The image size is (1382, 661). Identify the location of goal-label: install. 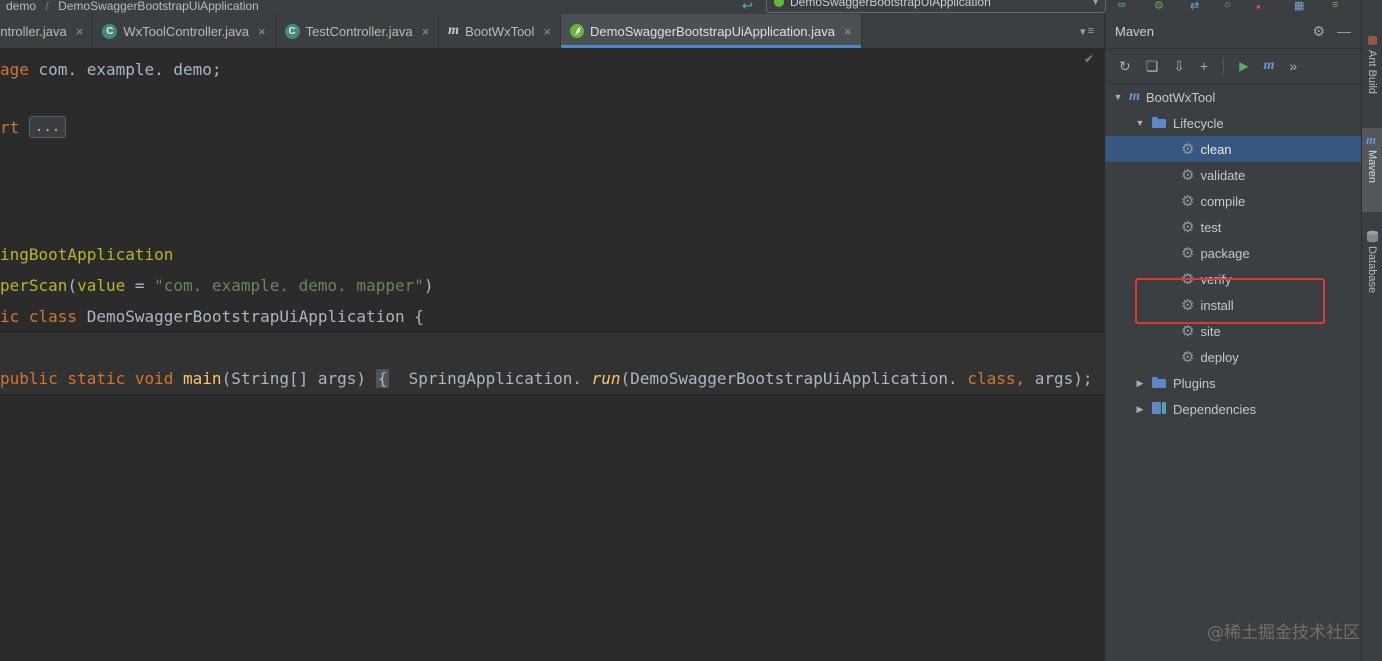
(1217, 305).